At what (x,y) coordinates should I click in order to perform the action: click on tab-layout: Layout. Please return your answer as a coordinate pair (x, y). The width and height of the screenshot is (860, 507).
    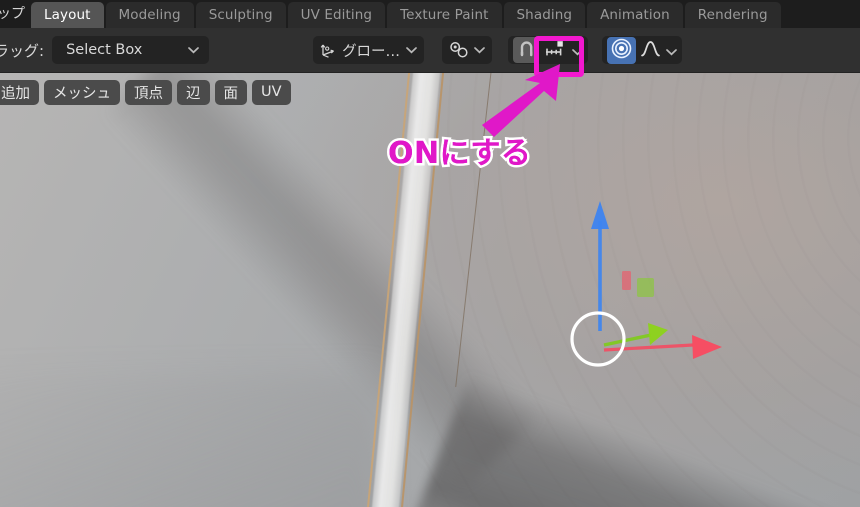
    Looking at the image, I should click on (67, 15).